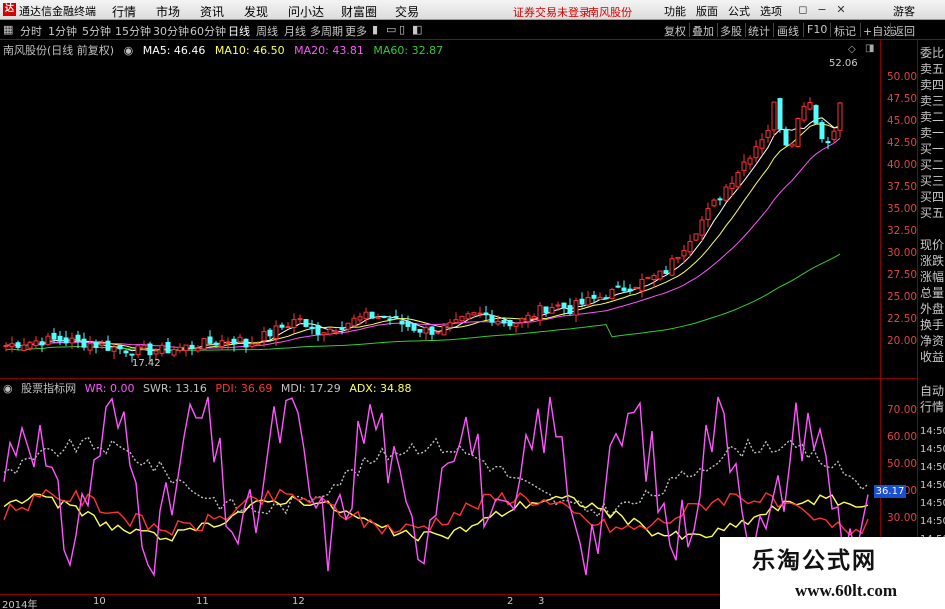 This screenshot has height=609, width=945. What do you see at coordinates (459, 378) in the screenshot?
I see `pane-divider` at bounding box center [459, 378].